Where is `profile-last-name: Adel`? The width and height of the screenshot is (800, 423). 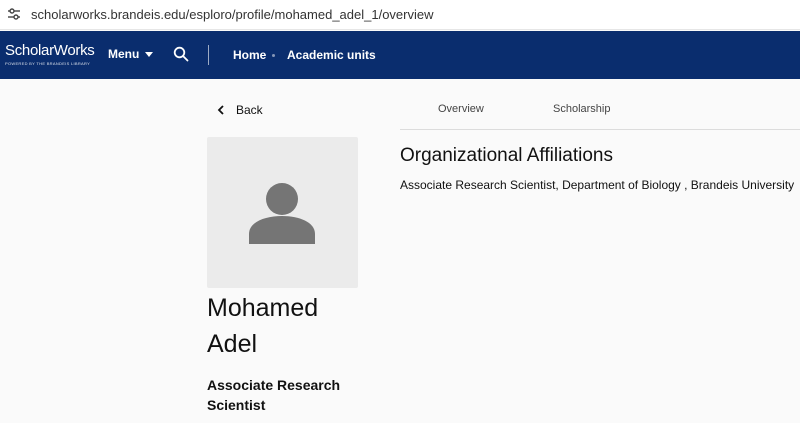
profile-last-name: Adel is located at coordinates (232, 344).